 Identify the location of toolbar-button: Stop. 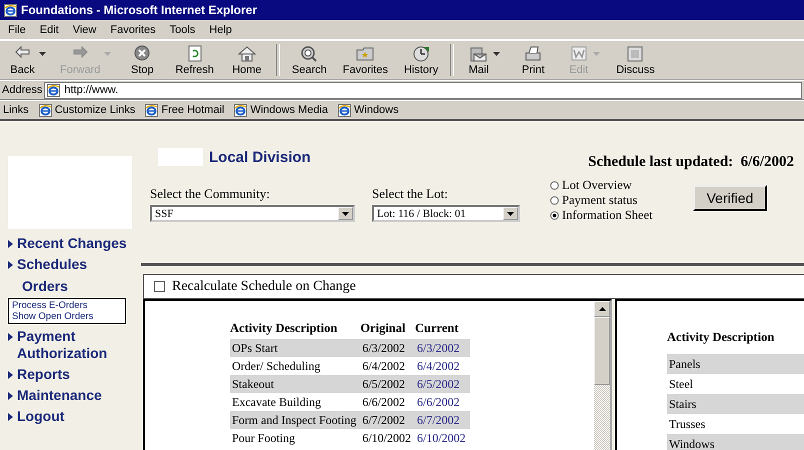
(142, 60).